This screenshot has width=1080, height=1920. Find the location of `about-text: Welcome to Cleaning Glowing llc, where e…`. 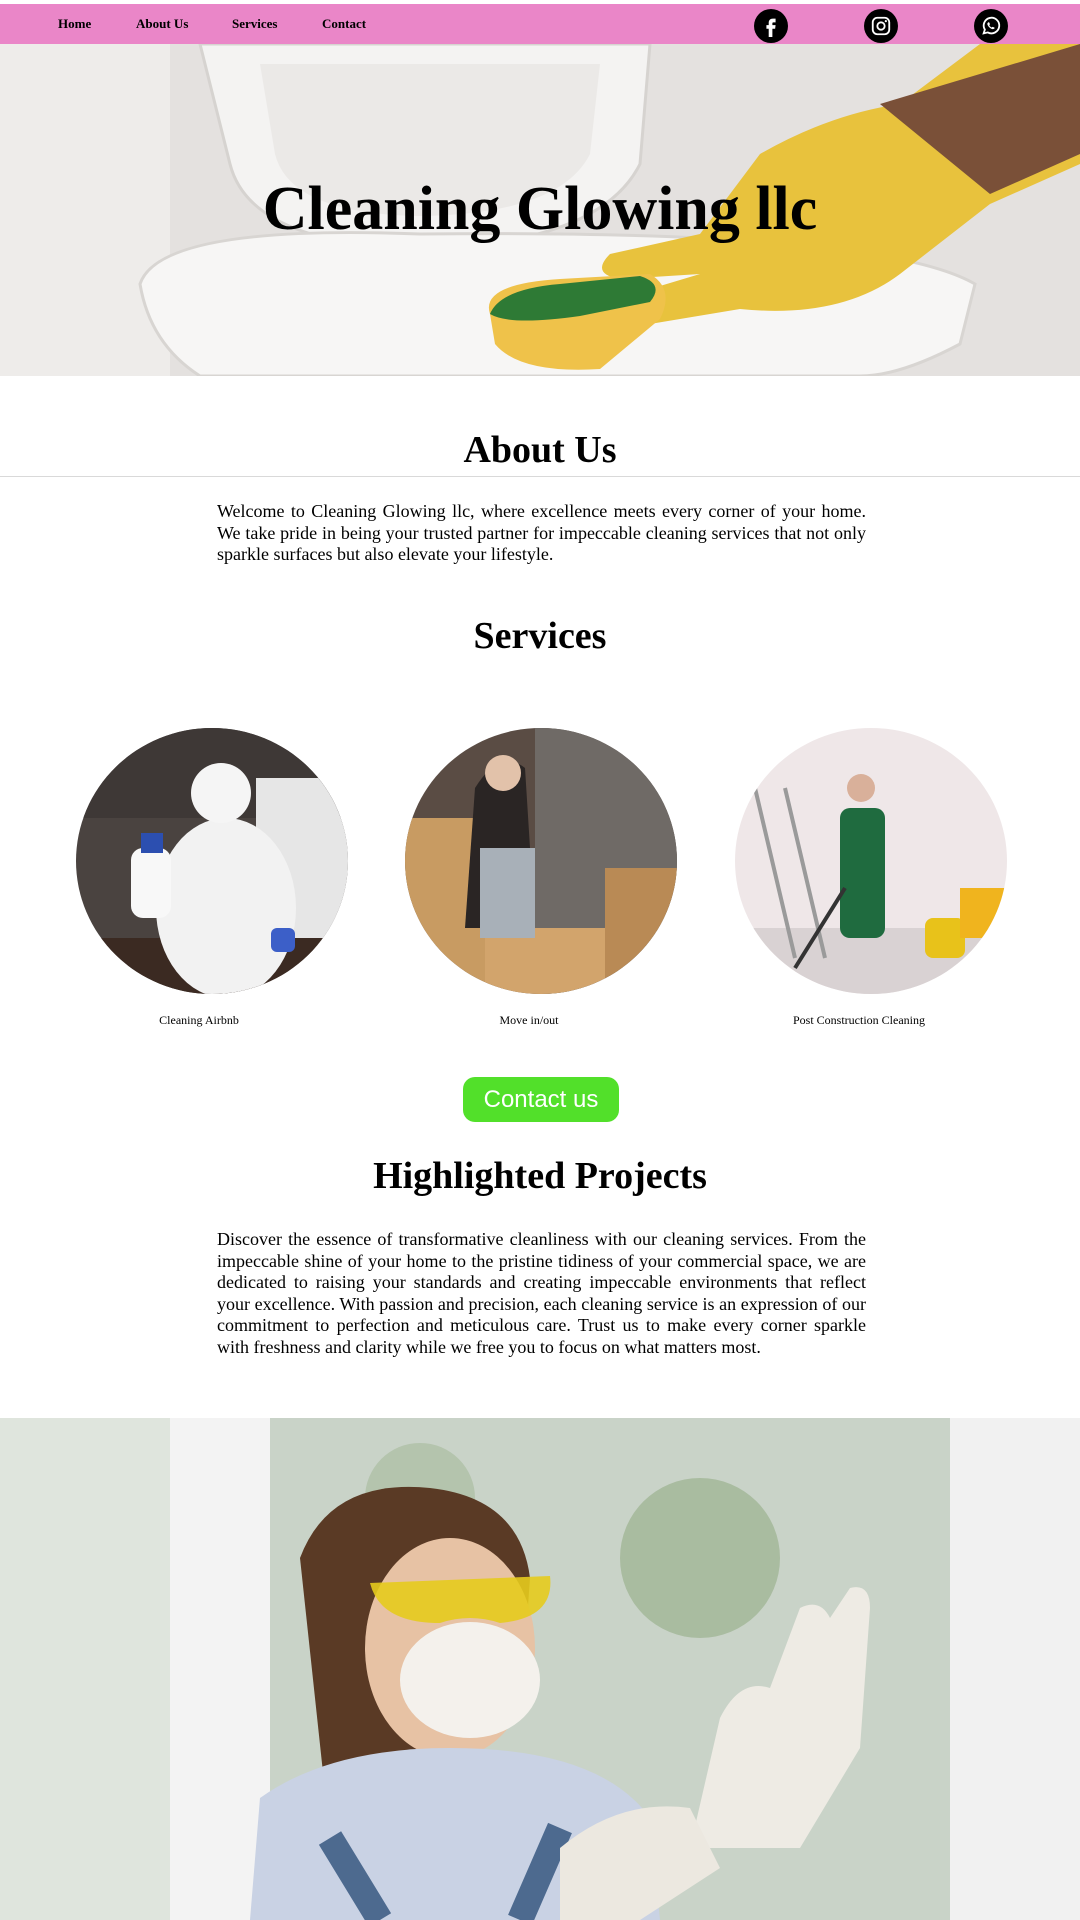

about-text: Welcome to Cleaning Glowing llc, where e… is located at coordinates (541, 532).